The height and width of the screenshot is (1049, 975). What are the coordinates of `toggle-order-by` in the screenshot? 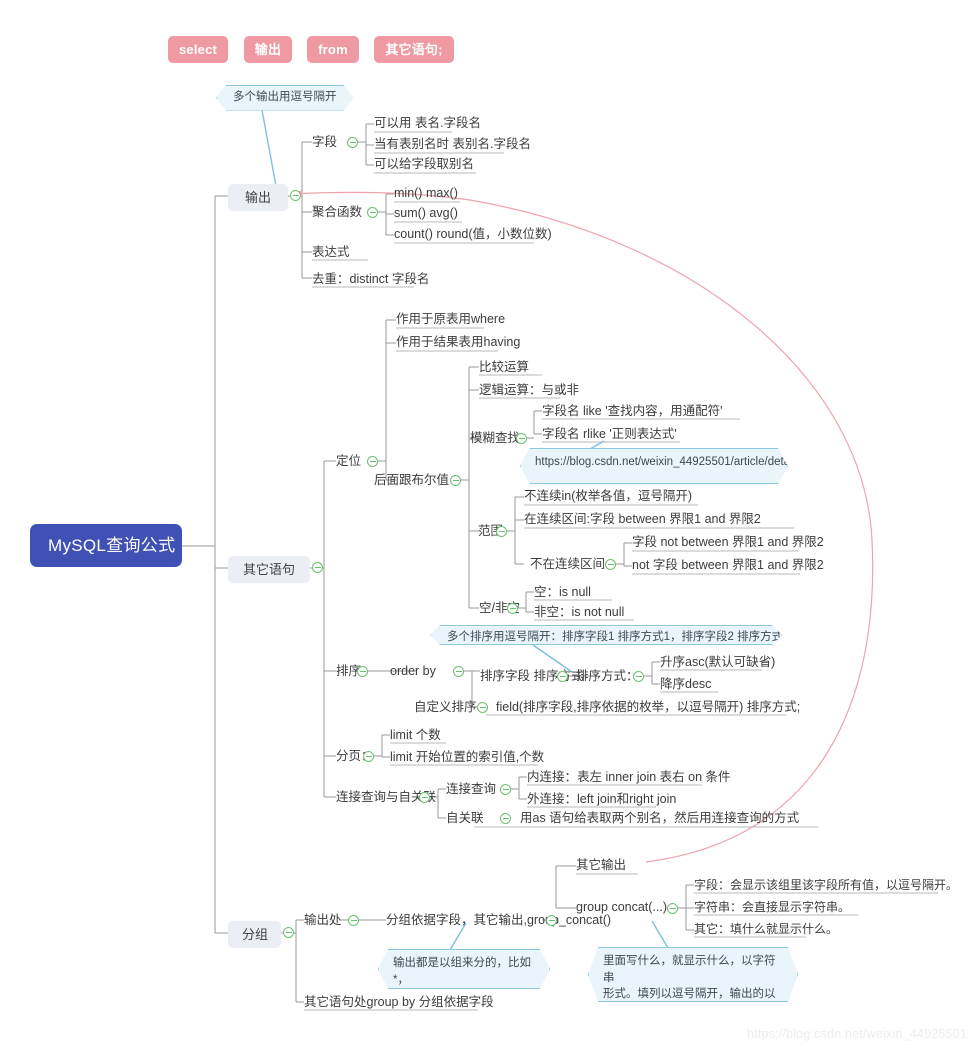 It's located at (458, 671).